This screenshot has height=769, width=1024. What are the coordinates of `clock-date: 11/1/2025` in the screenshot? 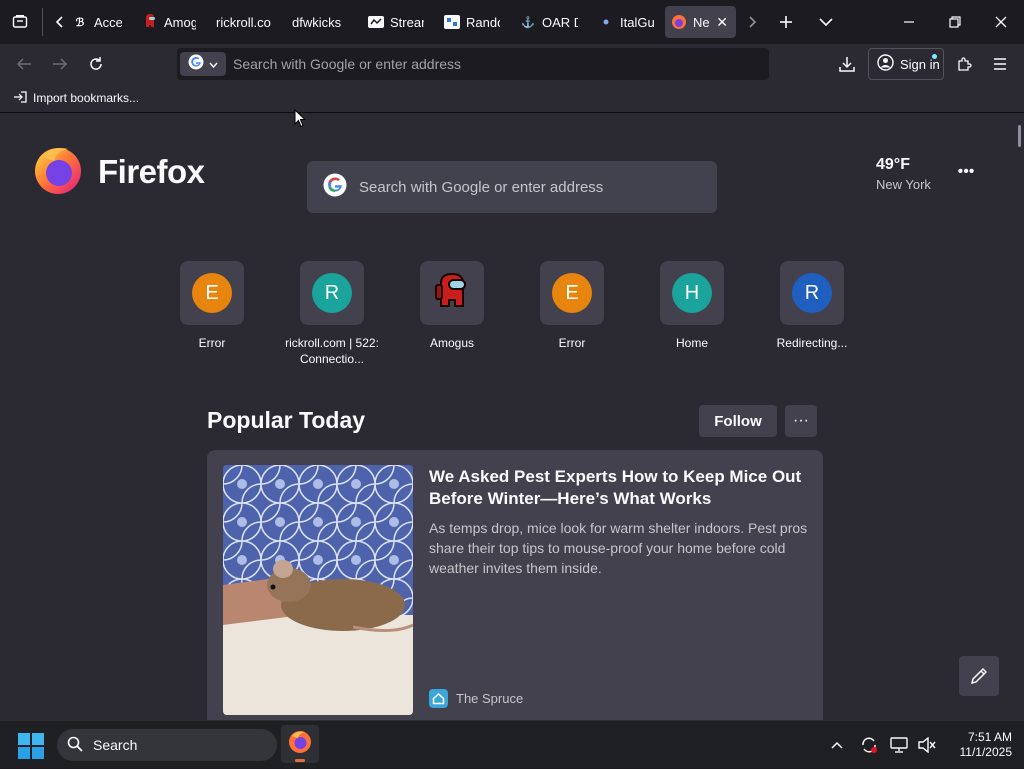 It's located at (986, 752).